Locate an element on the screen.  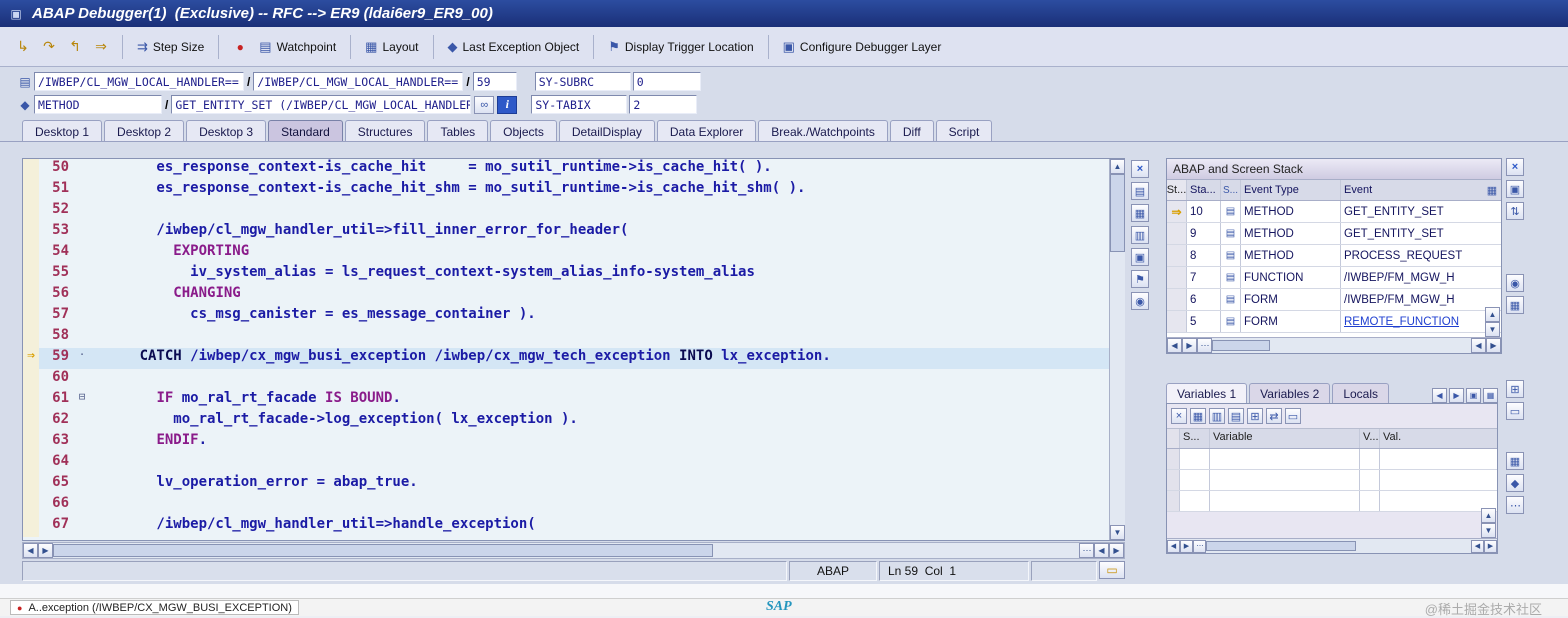
stack-row: 7 ▤ FUNCTION/IWBEP/FM_MGW_H is located at coordinates (1334, 278).